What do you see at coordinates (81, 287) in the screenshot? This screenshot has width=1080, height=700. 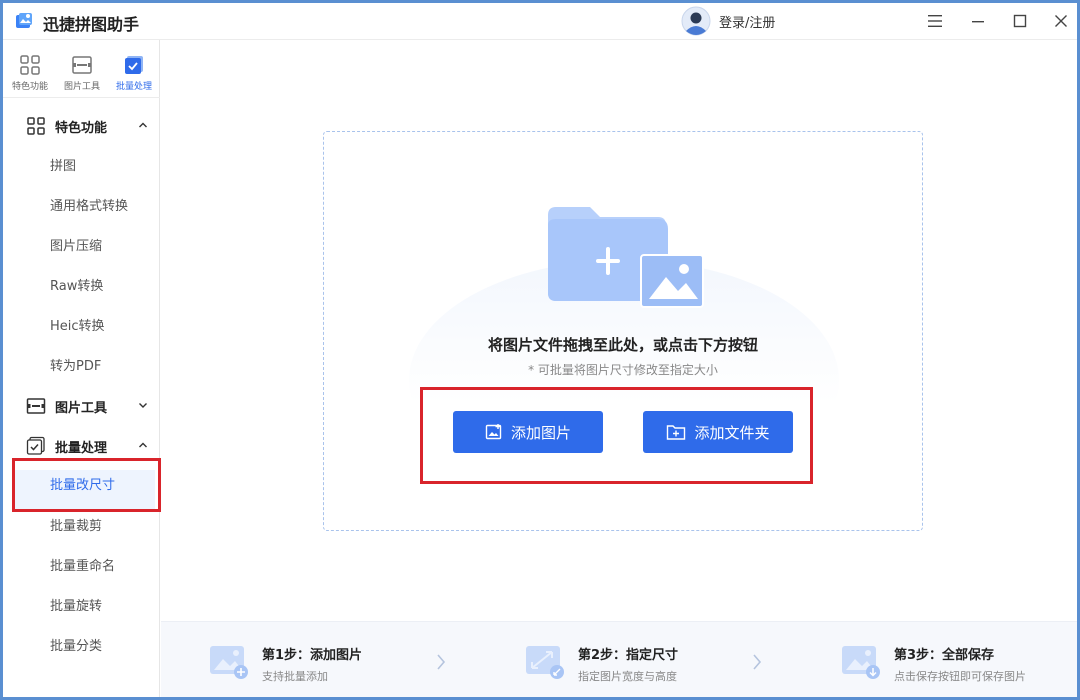 I see `nav-item-raw: Raw转换` at bounding box center [81, 287].